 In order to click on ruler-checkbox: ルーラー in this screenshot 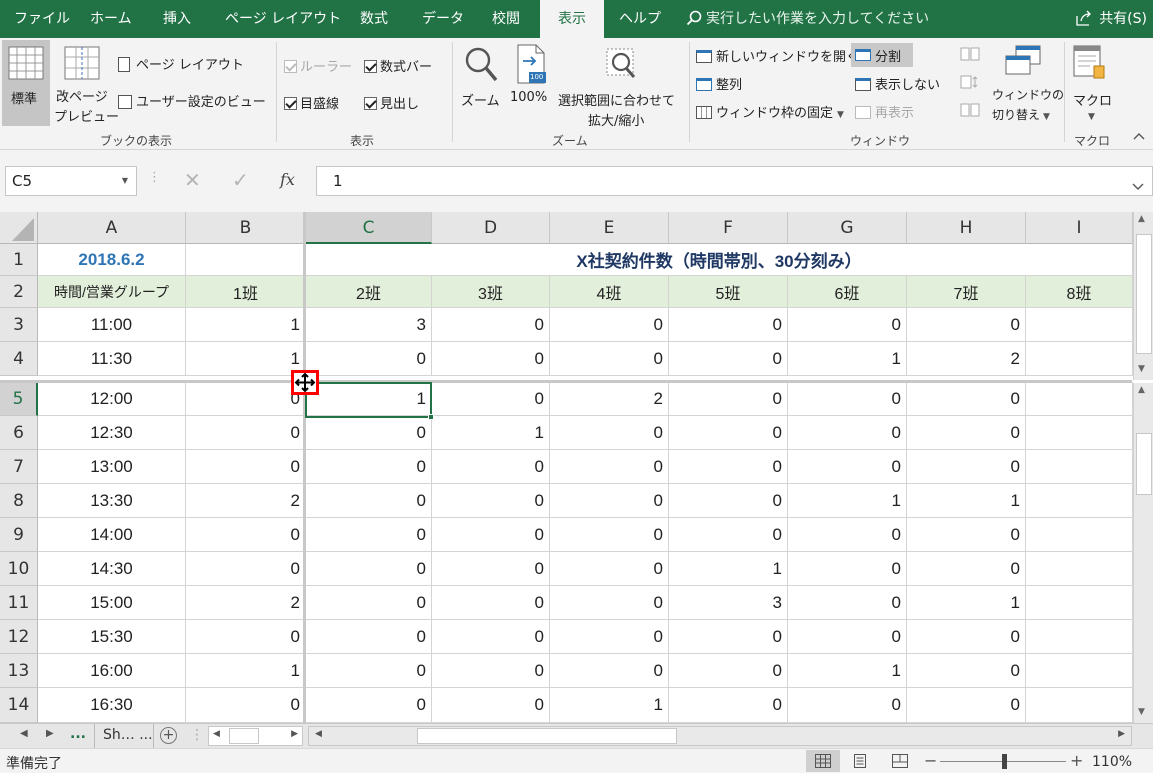, I will do `click(318, 65)`.